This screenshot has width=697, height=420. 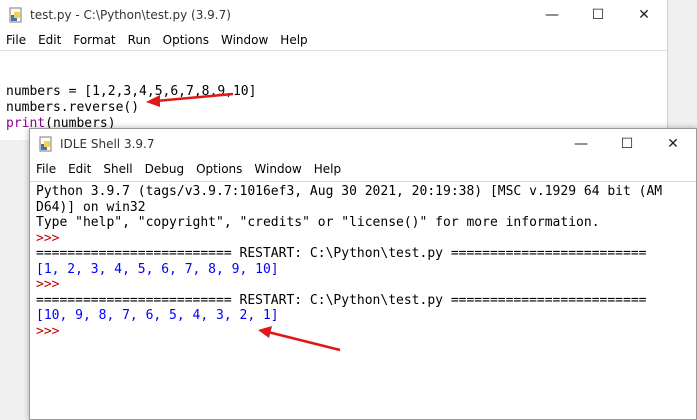 What do you see at coordinates (333, 40) in the screenshot?
I see `editor-menubar: File Edit Format Run Options Window Help` at bounding box center [333, 40].